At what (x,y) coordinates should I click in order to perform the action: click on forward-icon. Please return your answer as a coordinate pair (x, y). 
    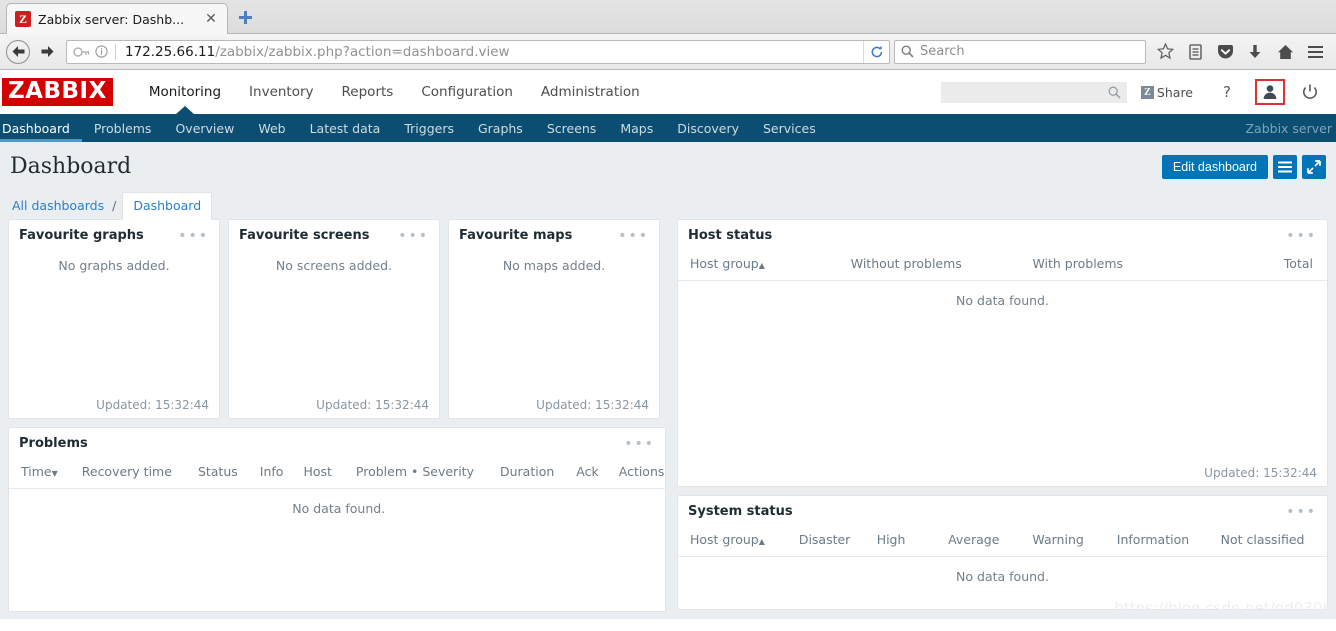
    Looking at the image, I should click on (47, 52).